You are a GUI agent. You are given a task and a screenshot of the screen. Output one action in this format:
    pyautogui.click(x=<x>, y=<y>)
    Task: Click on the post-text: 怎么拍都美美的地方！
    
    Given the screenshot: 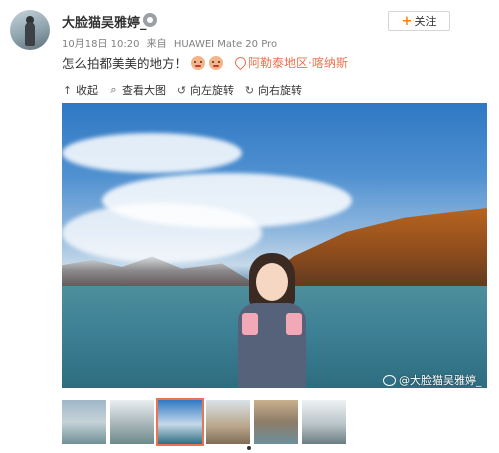 What is the action you would take?
    pyautogui.click(x=125, y=63)
    